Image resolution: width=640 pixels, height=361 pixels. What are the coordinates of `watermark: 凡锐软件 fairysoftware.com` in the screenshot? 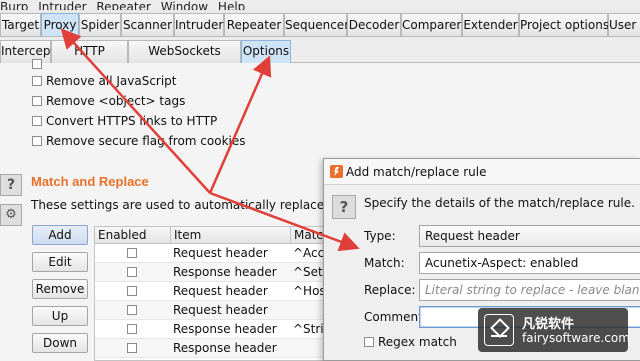 It's located at (554, 330).